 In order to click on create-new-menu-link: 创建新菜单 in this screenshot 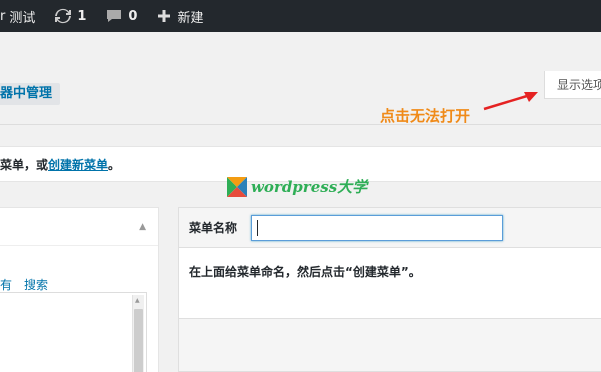, I will do `click(78, 165)`.